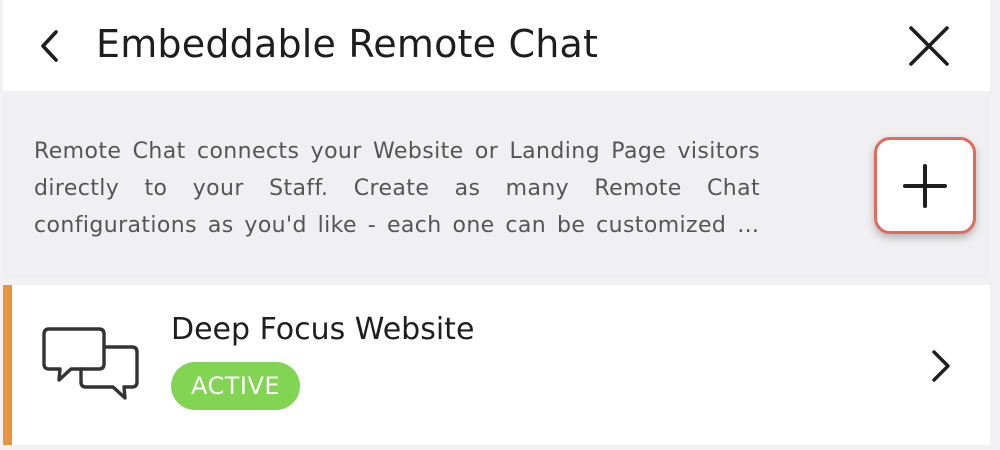 The height and width of the screenshot is (450, 1000). I want to click on plus-icon, so click(925, 185).